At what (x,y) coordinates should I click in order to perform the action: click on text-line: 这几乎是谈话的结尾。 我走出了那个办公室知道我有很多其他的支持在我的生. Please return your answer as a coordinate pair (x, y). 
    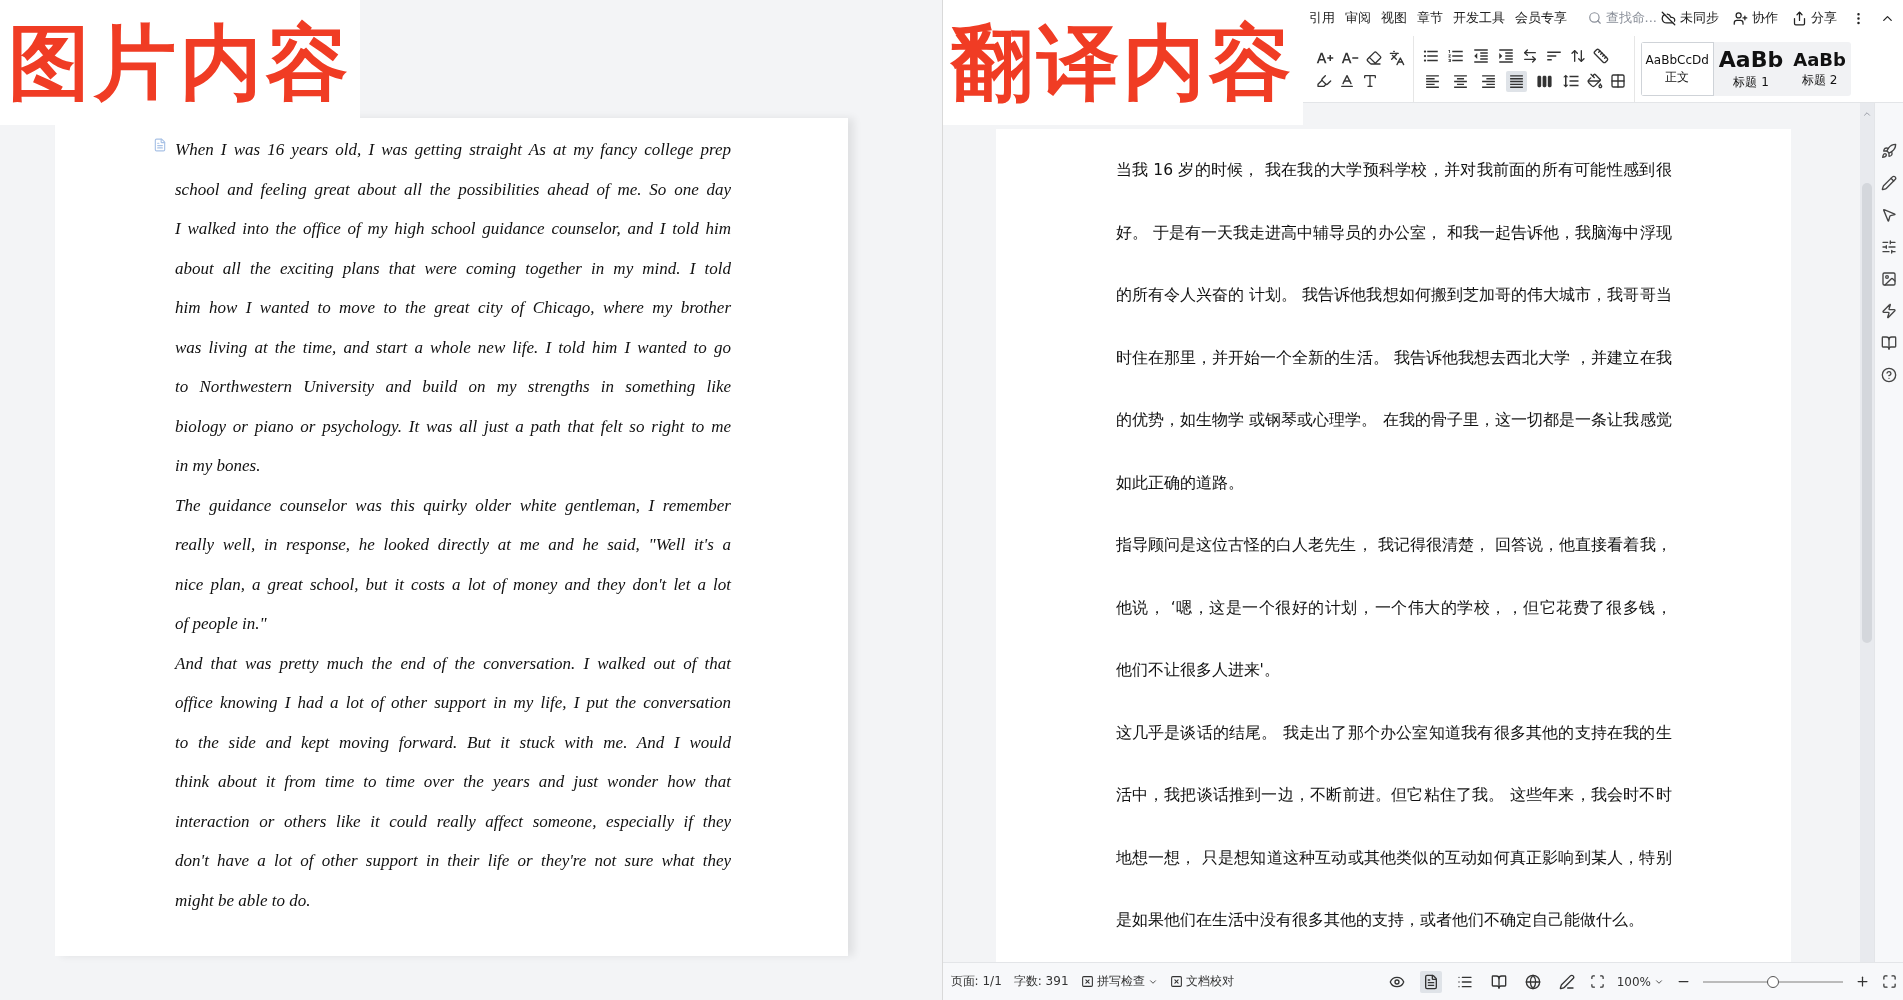
    Looking at the image, I should click on (1393, 733).